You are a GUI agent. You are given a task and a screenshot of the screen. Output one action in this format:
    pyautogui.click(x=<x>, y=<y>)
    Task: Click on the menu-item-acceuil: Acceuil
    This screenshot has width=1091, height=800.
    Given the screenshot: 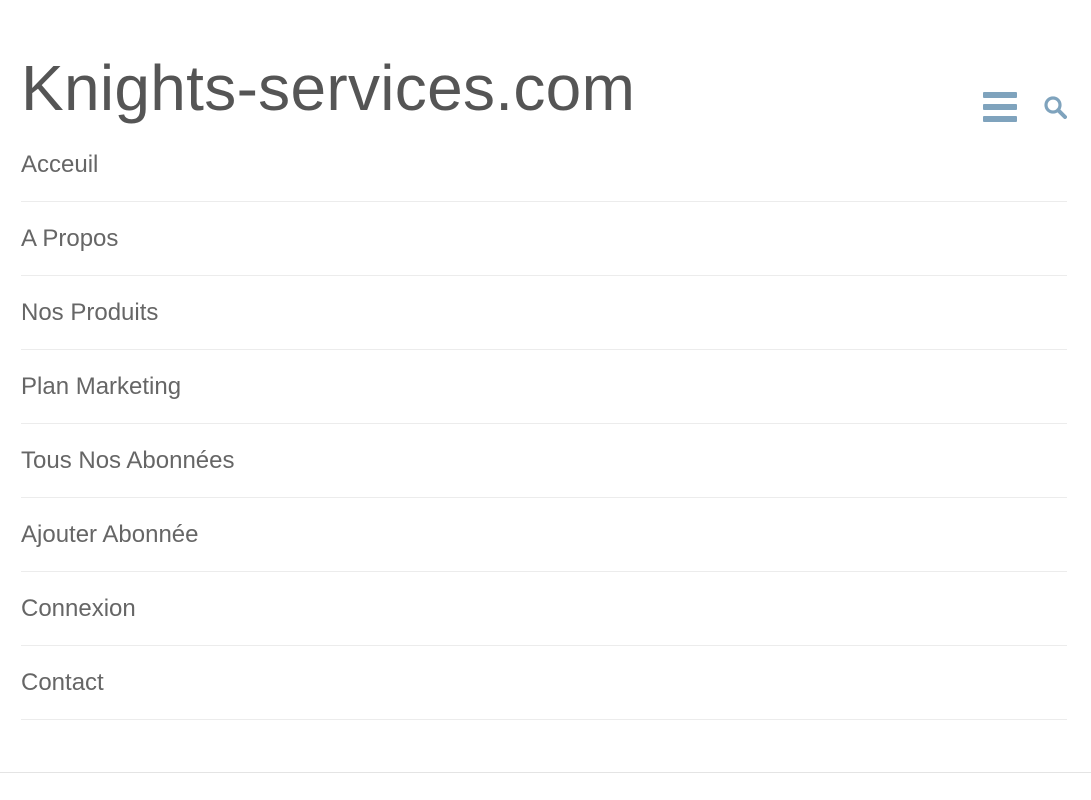 What is the action you would take?
    pyautogui.click(x=544, y=165)
    